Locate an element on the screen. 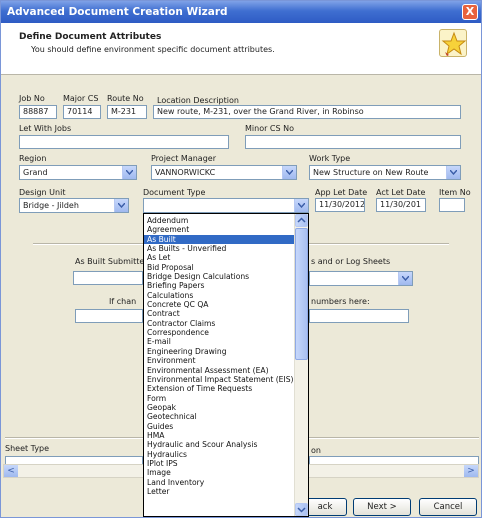 The width and height of the screenshot is (482, 518). window-title: Advanced Document Creation Wizard is located at coordinates (117, 12).